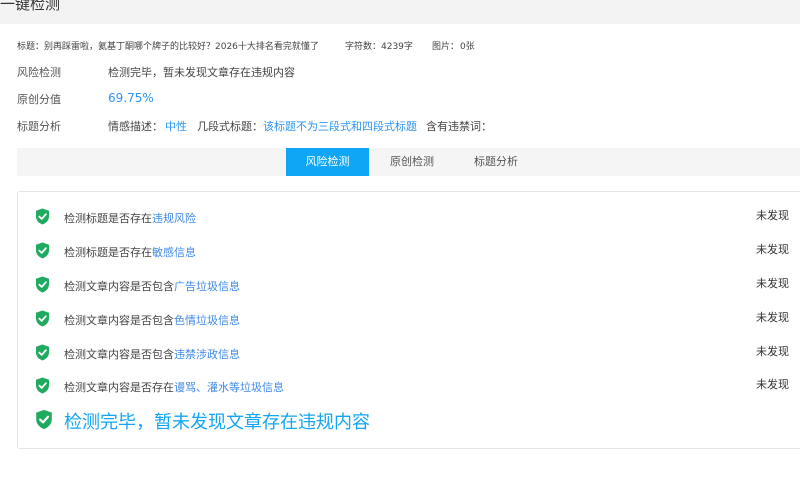 The image size is (800, 491). What do you see at coordinates (39, 72) in the screenshot?
I see `risk-label: 风险检测` at bounding box center [39, 72].